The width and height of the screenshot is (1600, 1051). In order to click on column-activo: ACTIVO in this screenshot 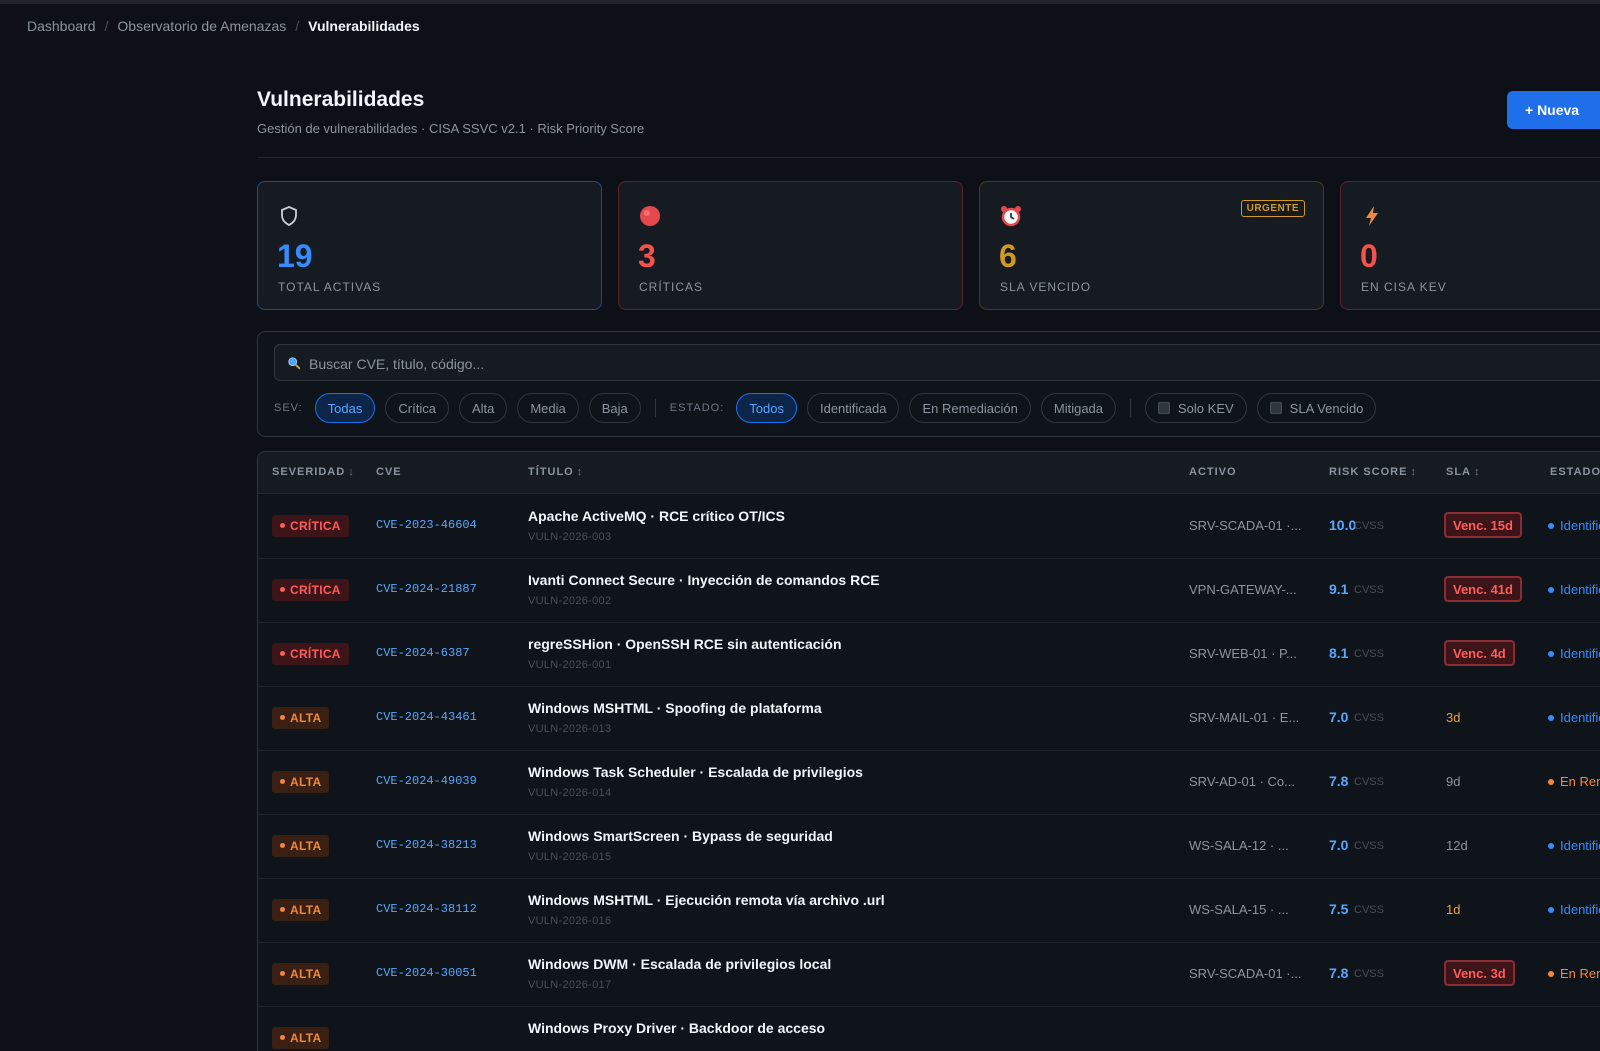, I will do `click(1213, 472)`.